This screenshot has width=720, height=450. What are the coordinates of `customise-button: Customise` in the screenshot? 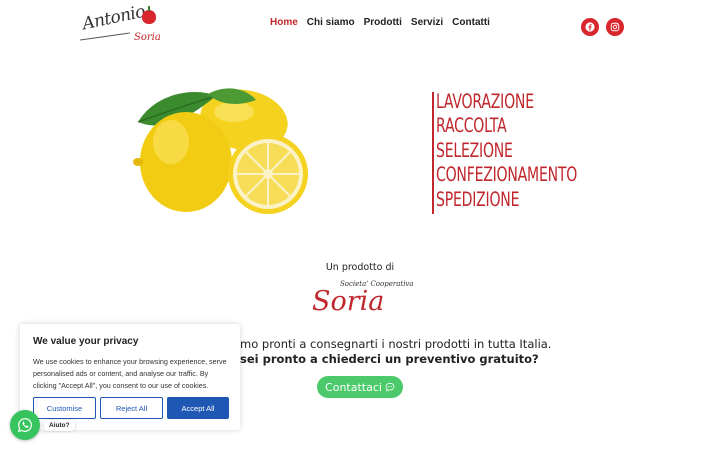 It's located at (64, 408).